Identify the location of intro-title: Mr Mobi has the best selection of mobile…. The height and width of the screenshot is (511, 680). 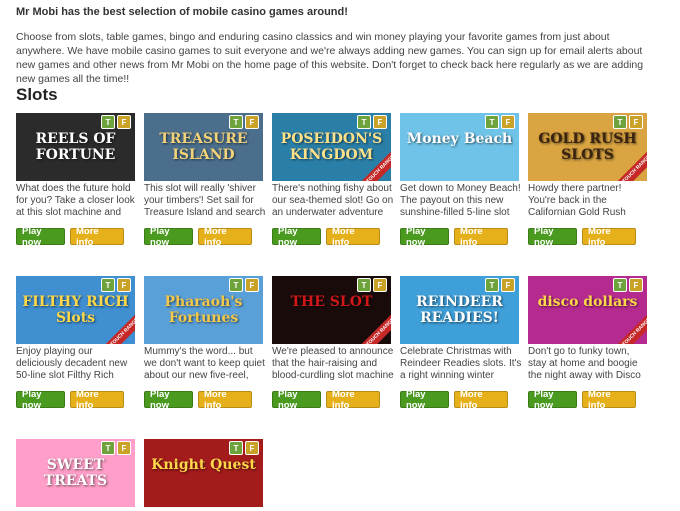
(182, 12).